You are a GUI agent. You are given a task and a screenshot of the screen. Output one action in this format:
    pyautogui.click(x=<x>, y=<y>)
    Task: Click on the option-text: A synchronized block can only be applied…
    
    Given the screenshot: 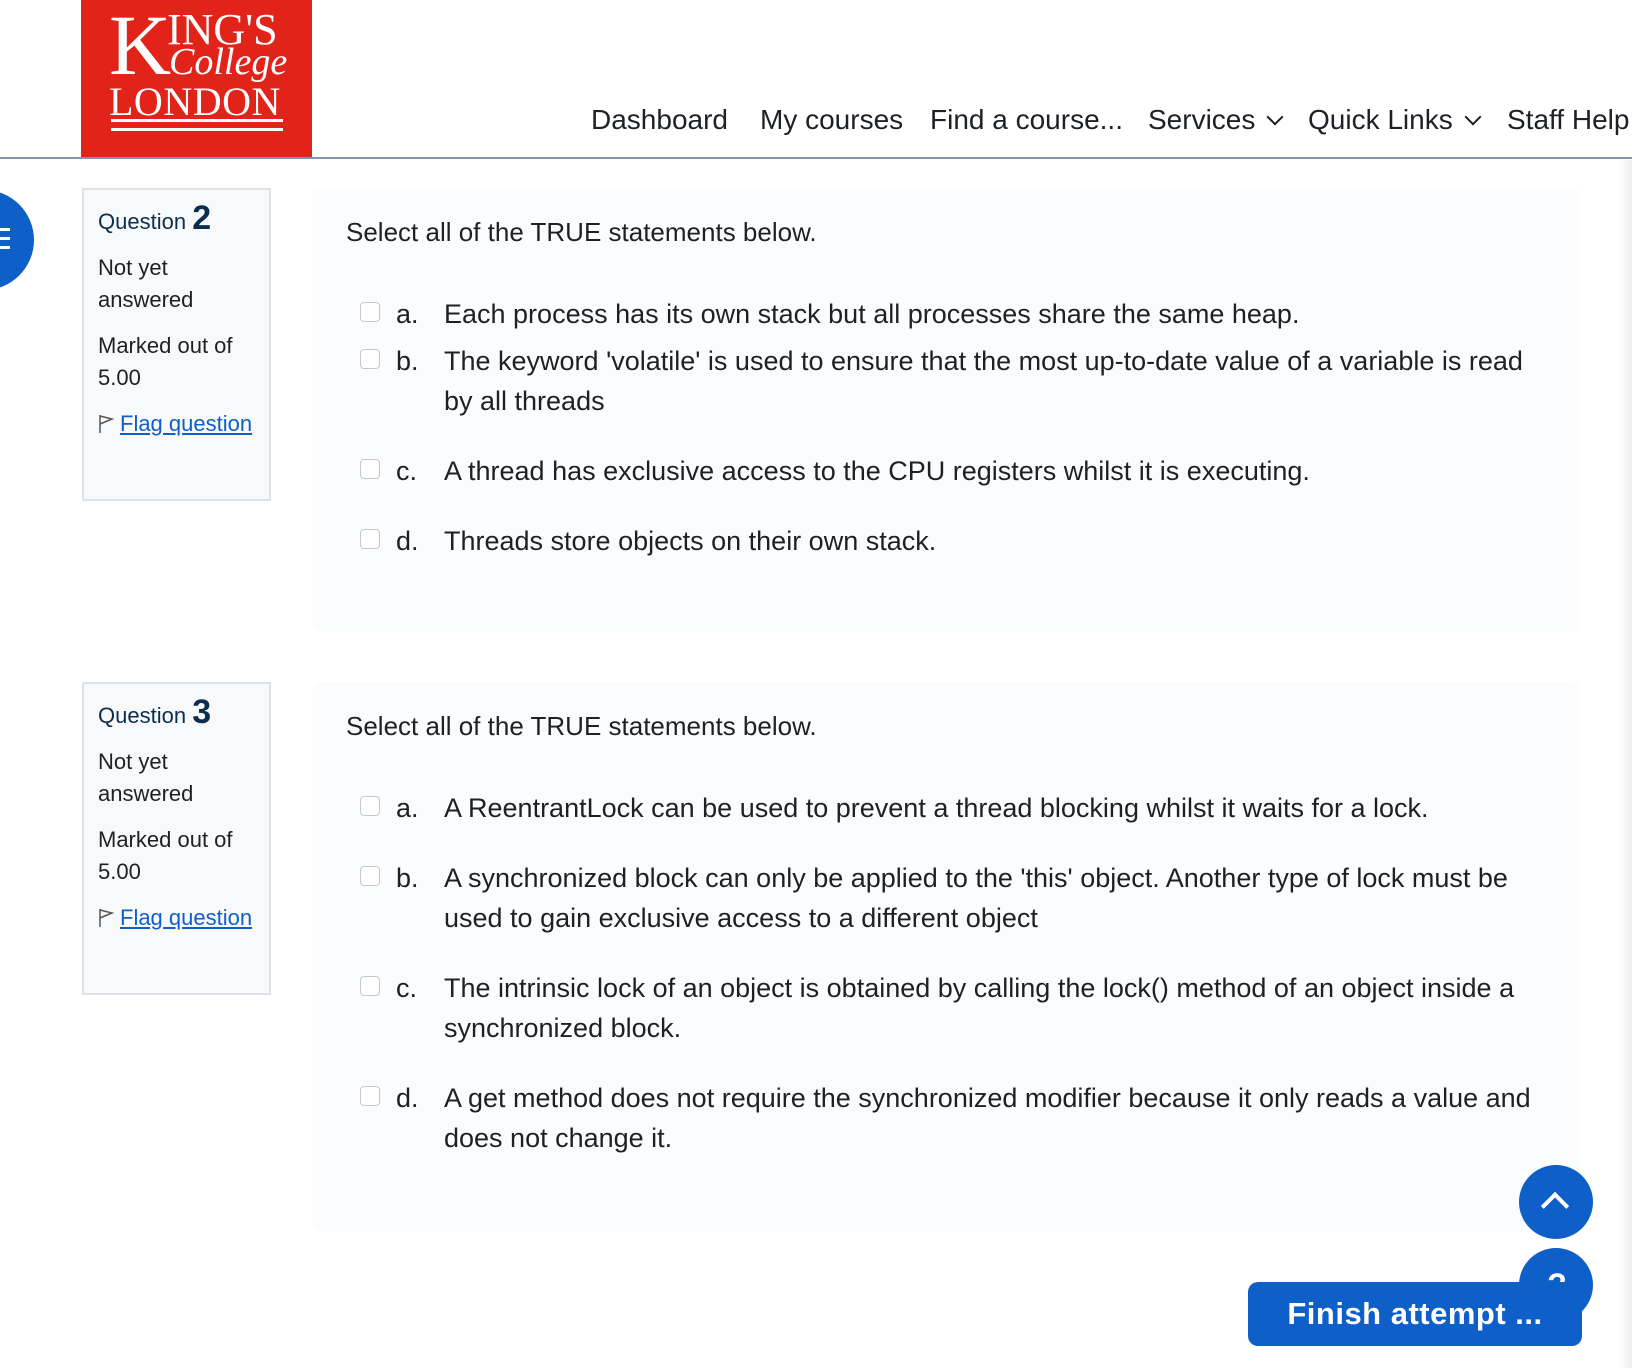 What is the action you would take?
    pyautogui.click(x=976, y=898)
    